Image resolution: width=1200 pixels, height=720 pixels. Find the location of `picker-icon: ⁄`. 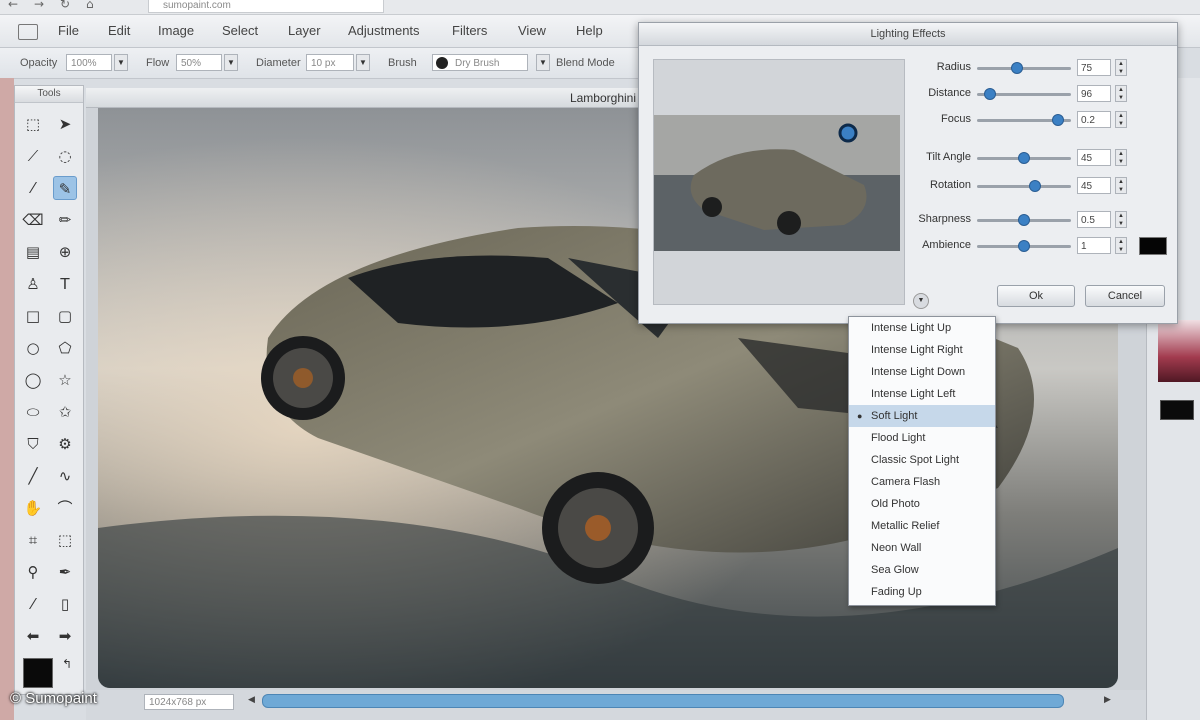

picker-icon: ⁄ is located at coordinates (33, 604).